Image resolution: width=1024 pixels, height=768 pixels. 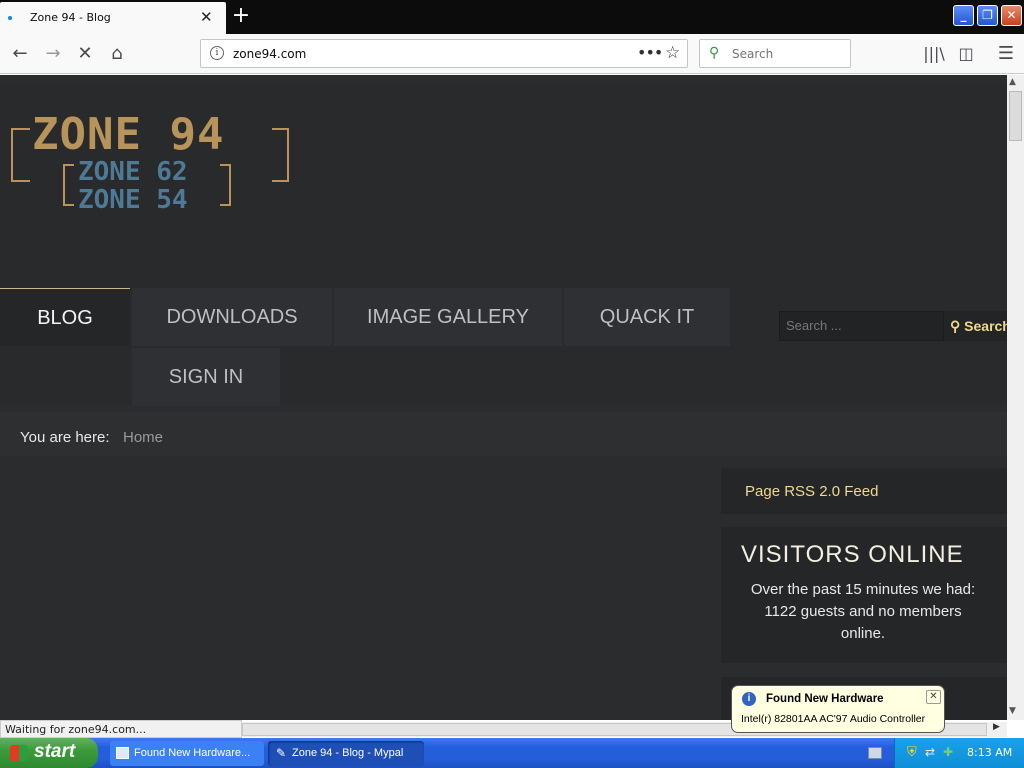 I want to click on breadcrumb-home-link: Home, so click(x=143, y=437).